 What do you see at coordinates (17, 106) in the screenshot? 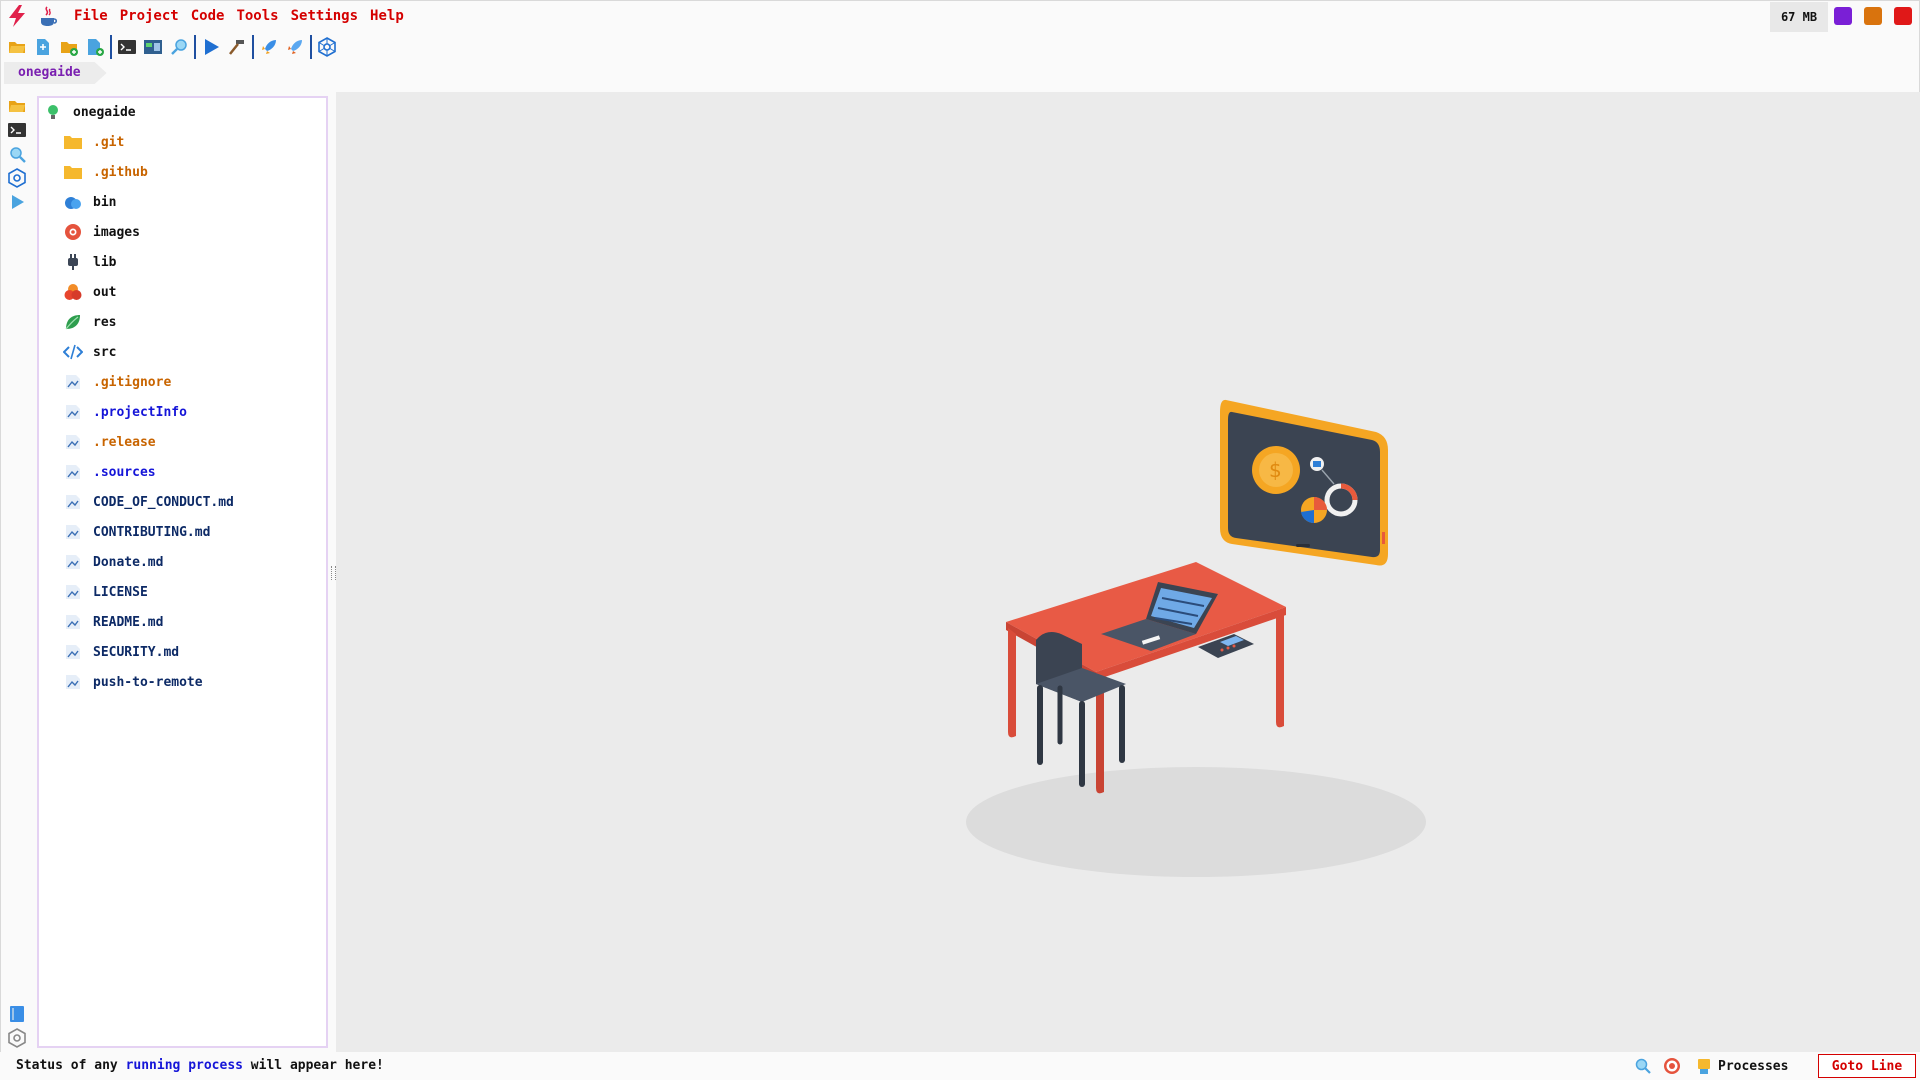
I see `files-panel-icon` at bounding box center [17, 106].